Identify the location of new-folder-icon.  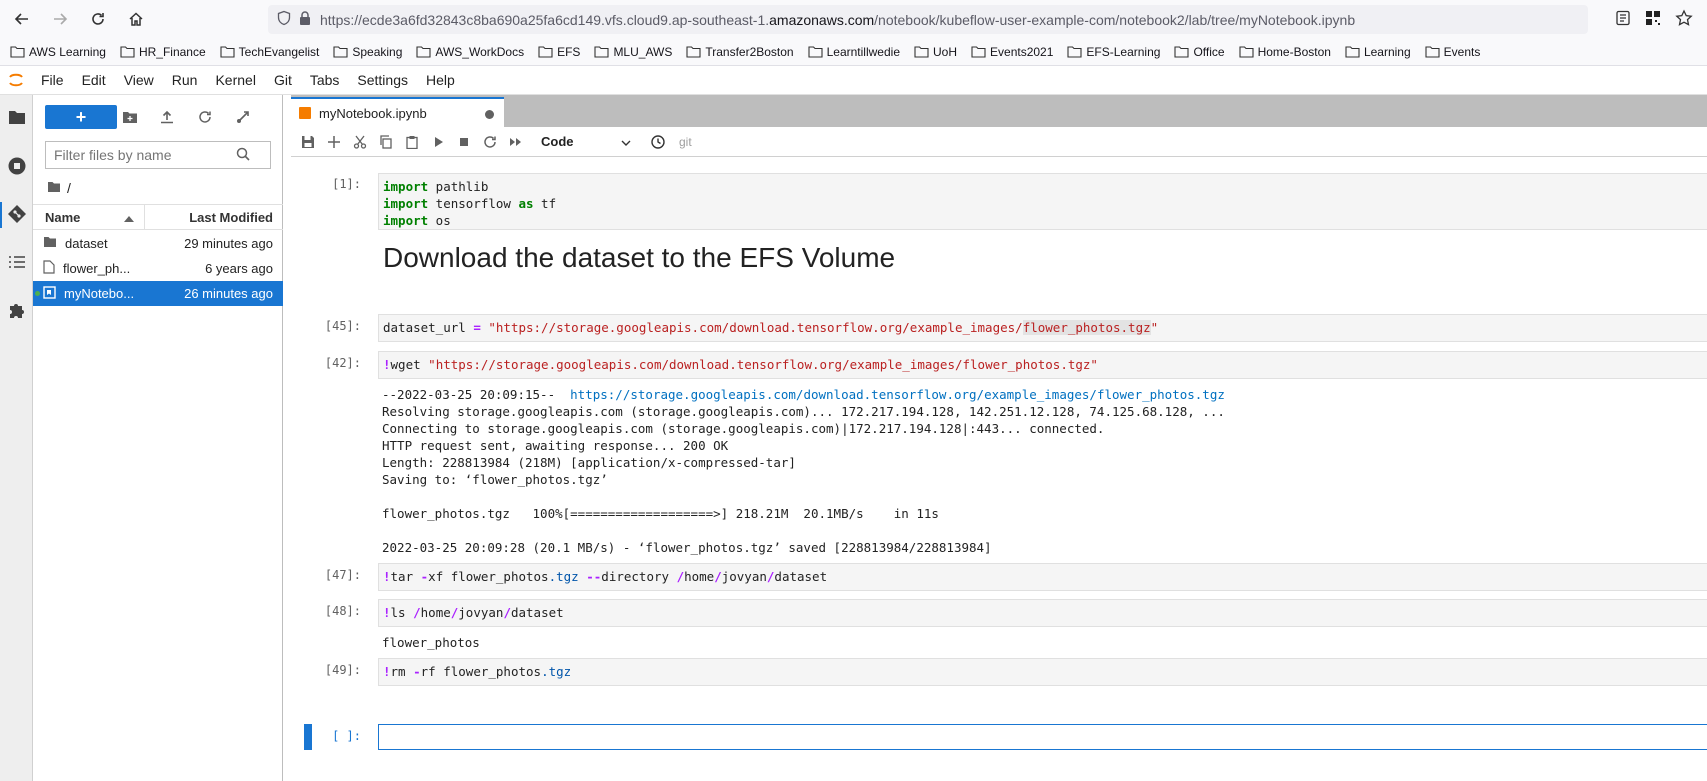
(130, 117).